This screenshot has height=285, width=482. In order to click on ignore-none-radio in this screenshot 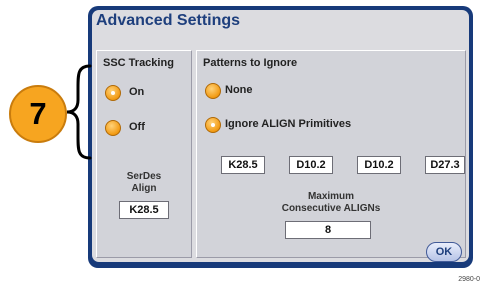, I will do `click(213, 91)`.